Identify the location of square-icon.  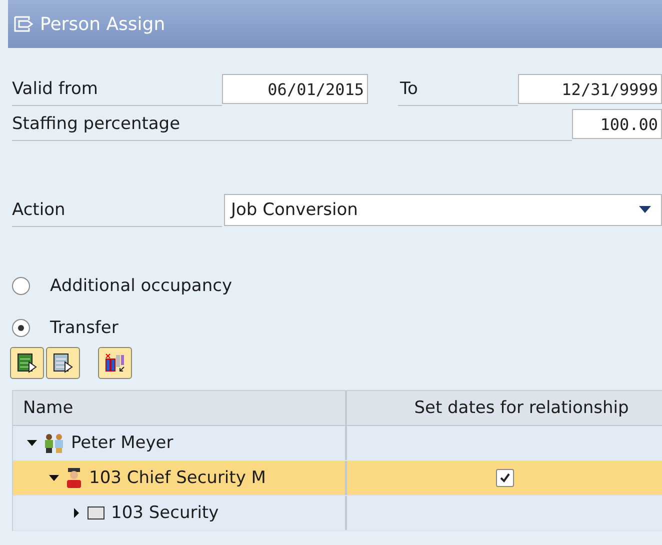
(96, 513).